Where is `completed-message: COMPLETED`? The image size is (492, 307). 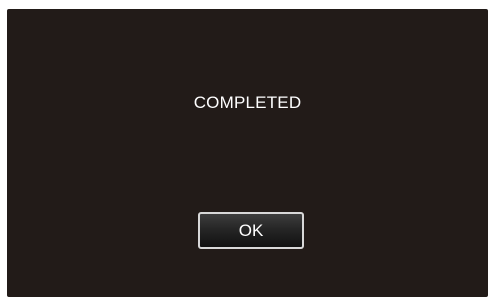
completed-message: COMPLETED is located at coordinates (247, 102).